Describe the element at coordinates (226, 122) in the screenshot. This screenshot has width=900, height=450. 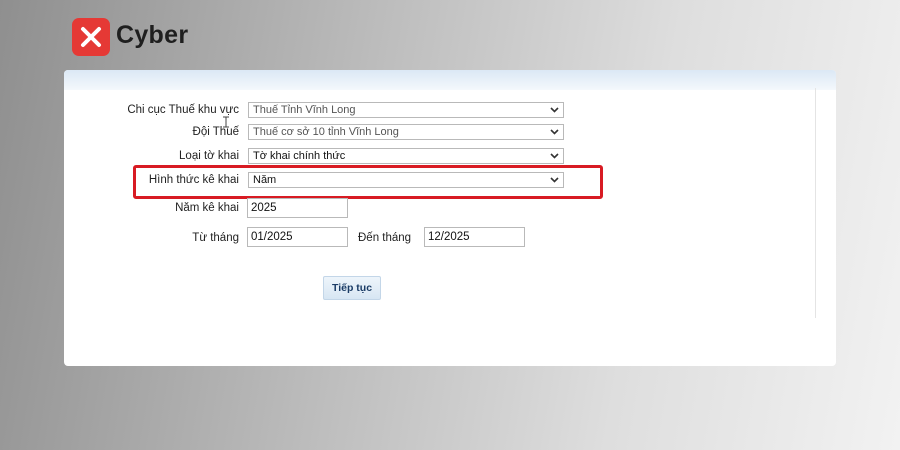
I see `text-cursor-icon` at that location.